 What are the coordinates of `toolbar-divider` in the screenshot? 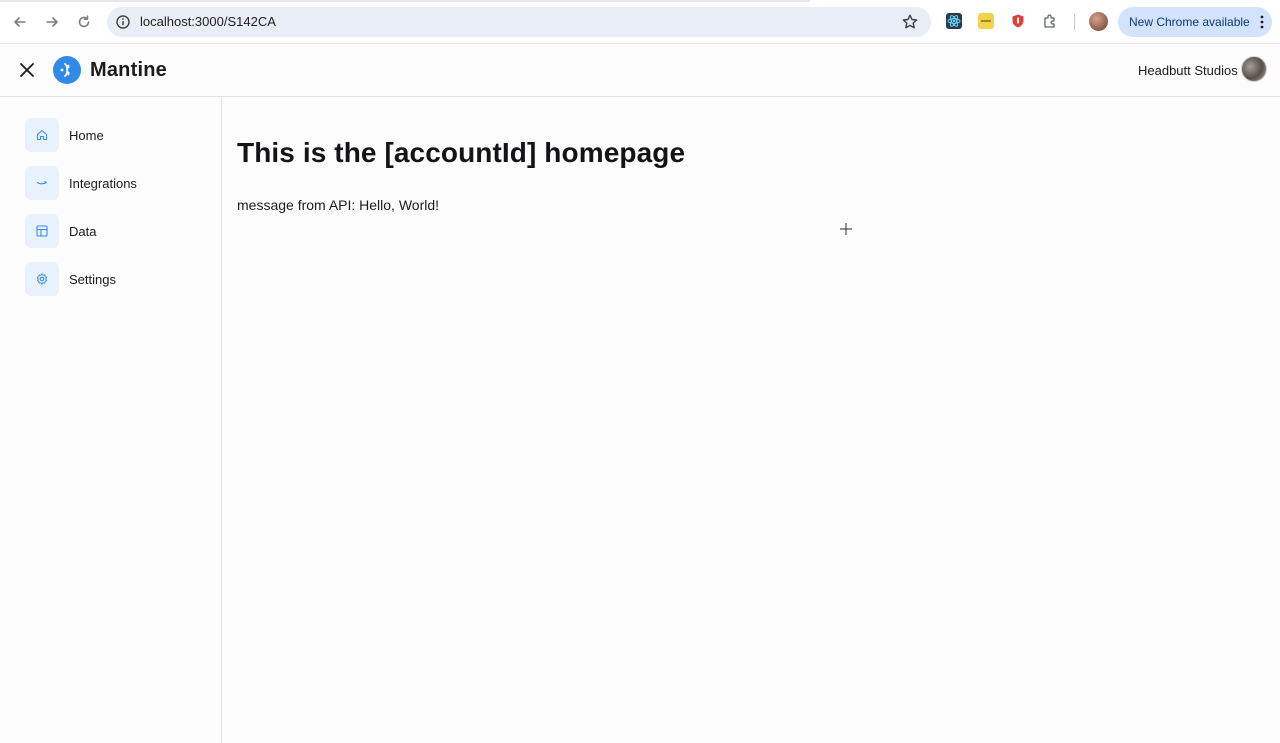 It's located at (1074, 22).